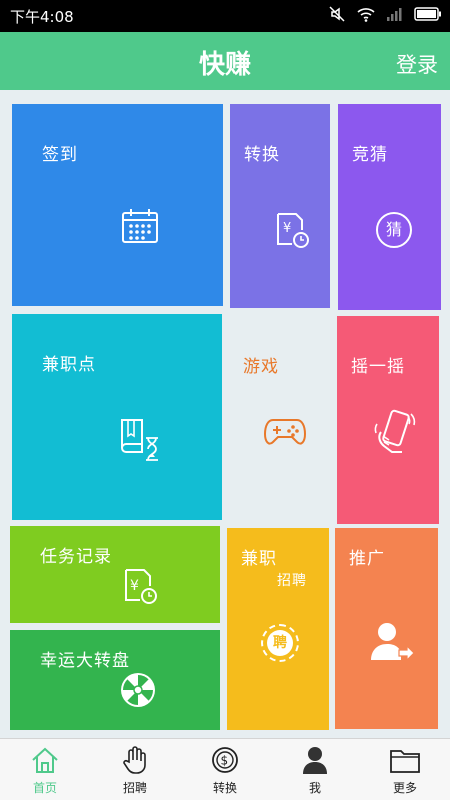  I want to click on tab-label: 首页, so click(44, 788).